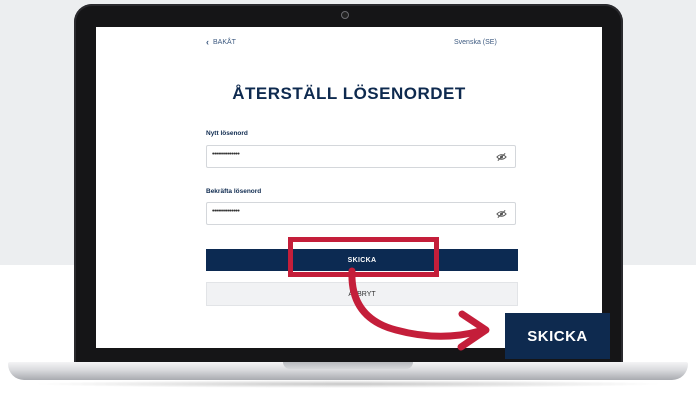 The image size is (696, 393). I want to click on new-password-value: ••••••••••••••, so click(226, 154).